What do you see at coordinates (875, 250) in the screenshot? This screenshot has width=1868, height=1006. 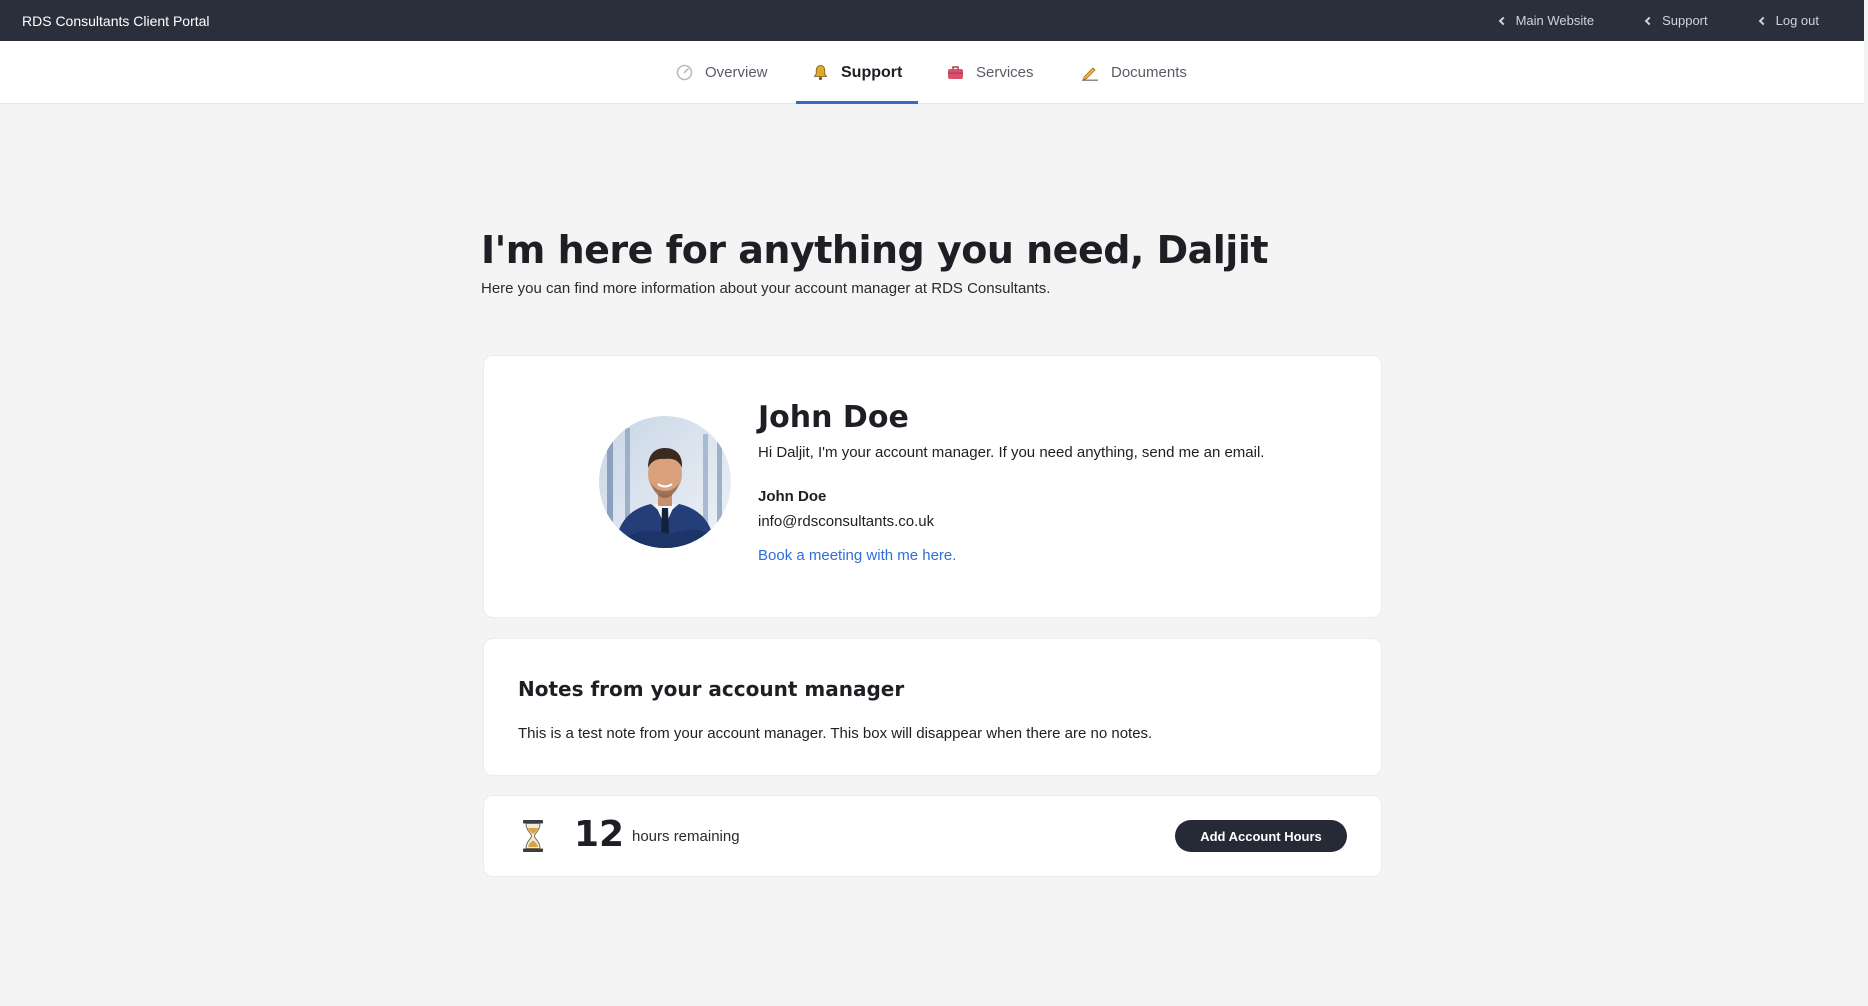 I see `page-title: I'm here for anything you need, Daljit` at bounding box center [875, 250].